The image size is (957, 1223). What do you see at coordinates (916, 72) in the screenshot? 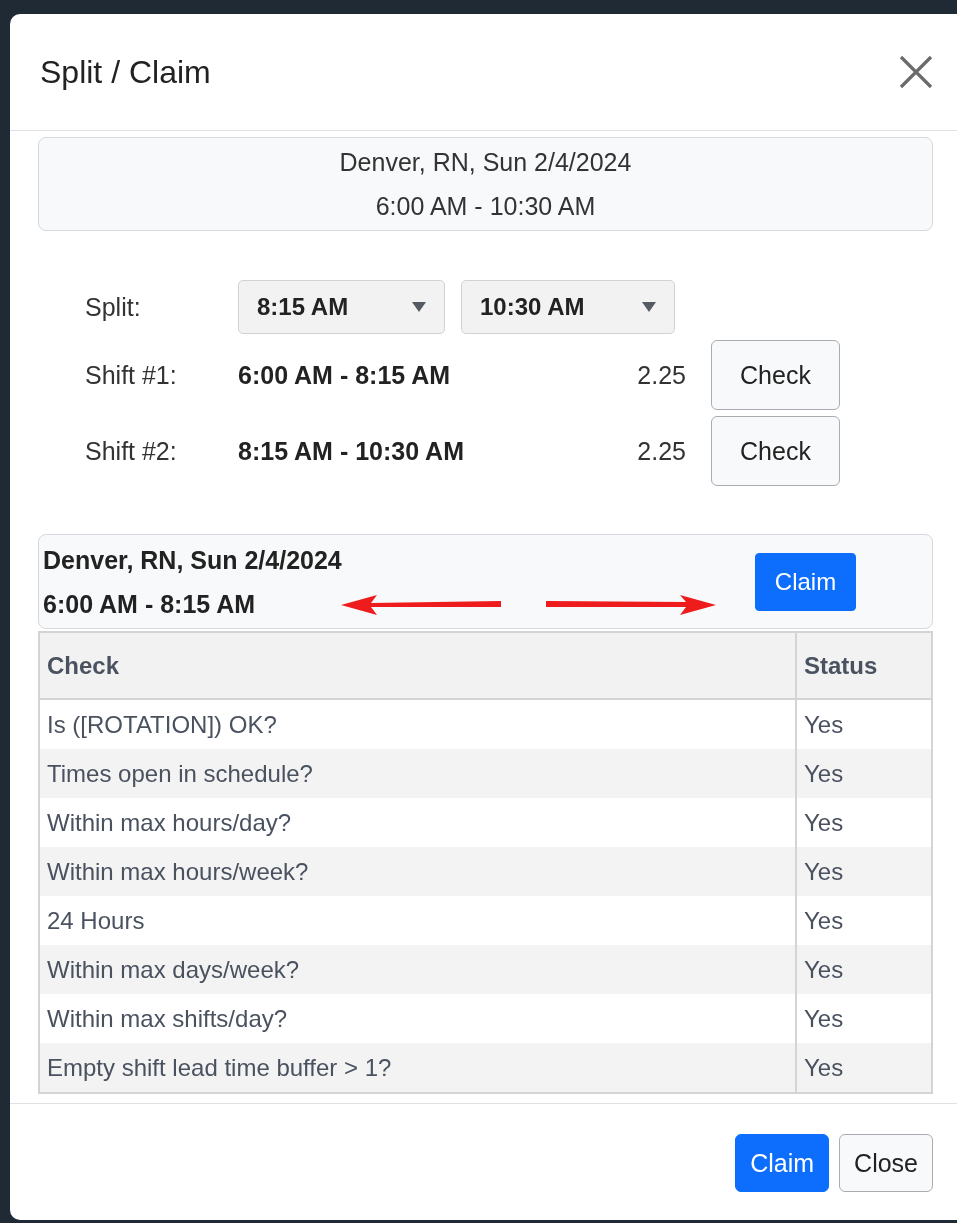
I see `close-icon` at bounding box center [916, 72].